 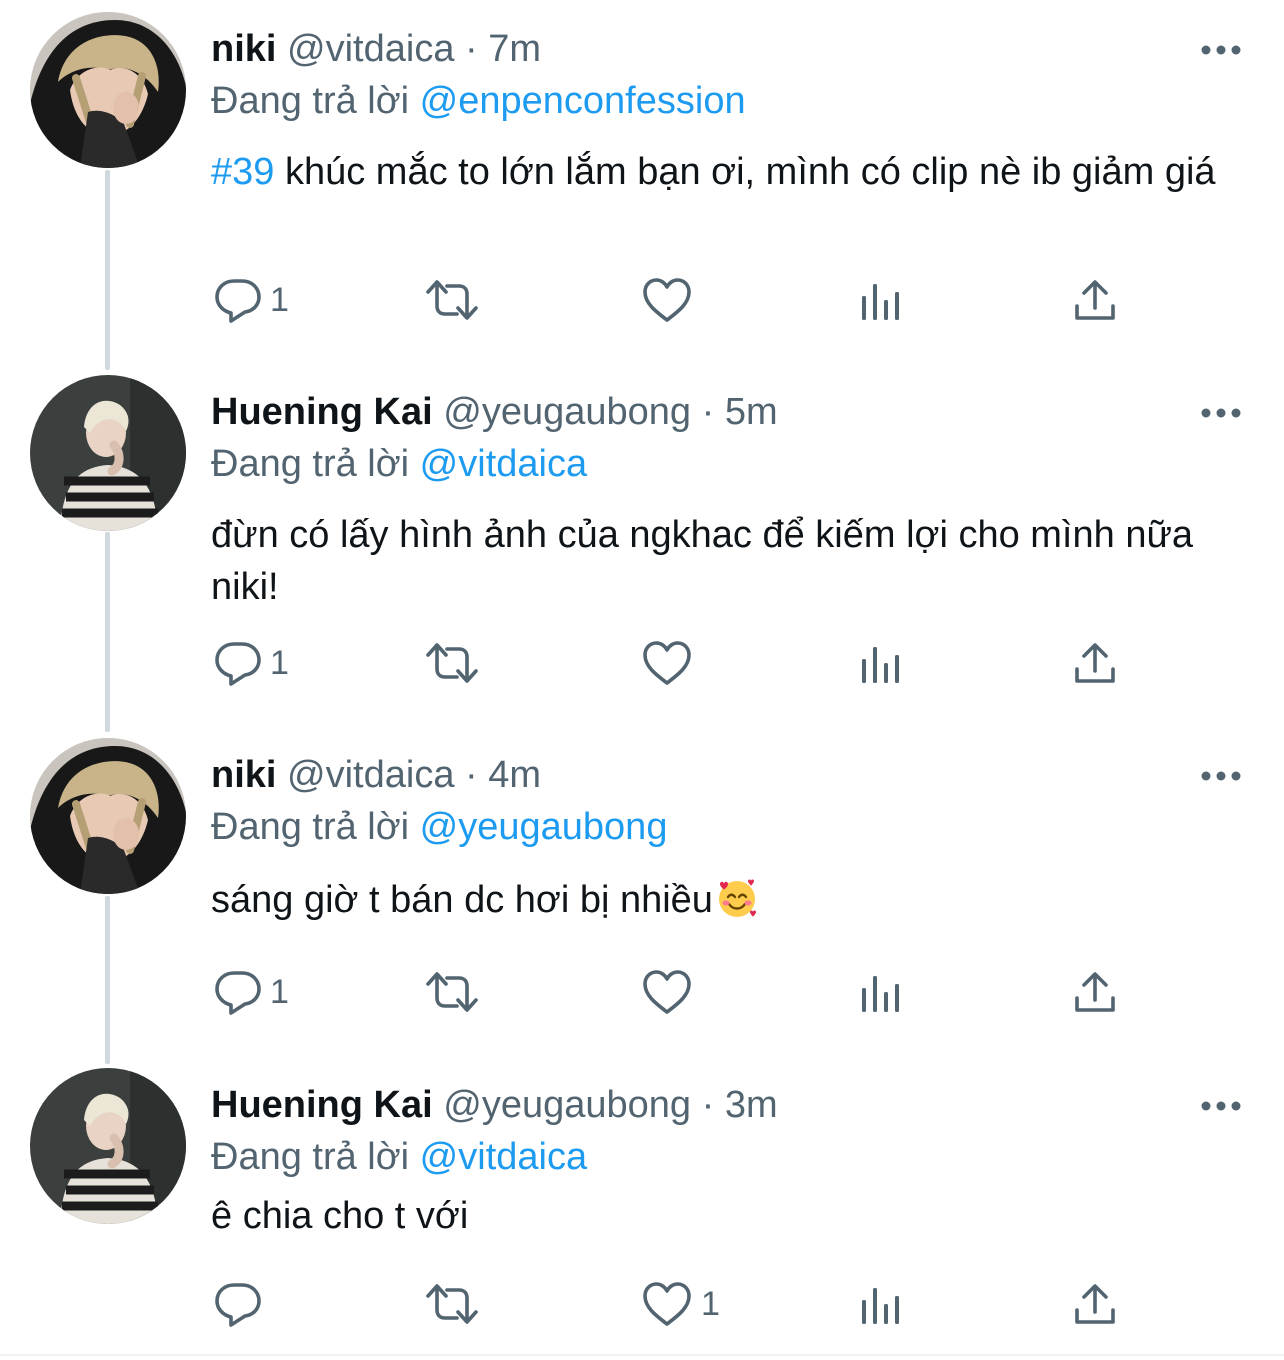 I want to click on timestamp: 4m, so click(x=514, y=775).